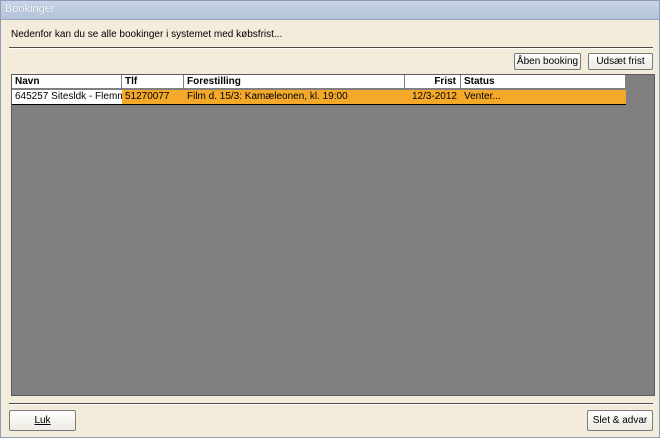  Describe the element at coordinates (67, 82) in the screenshot. I see `column-header-name: Navn` at that location.